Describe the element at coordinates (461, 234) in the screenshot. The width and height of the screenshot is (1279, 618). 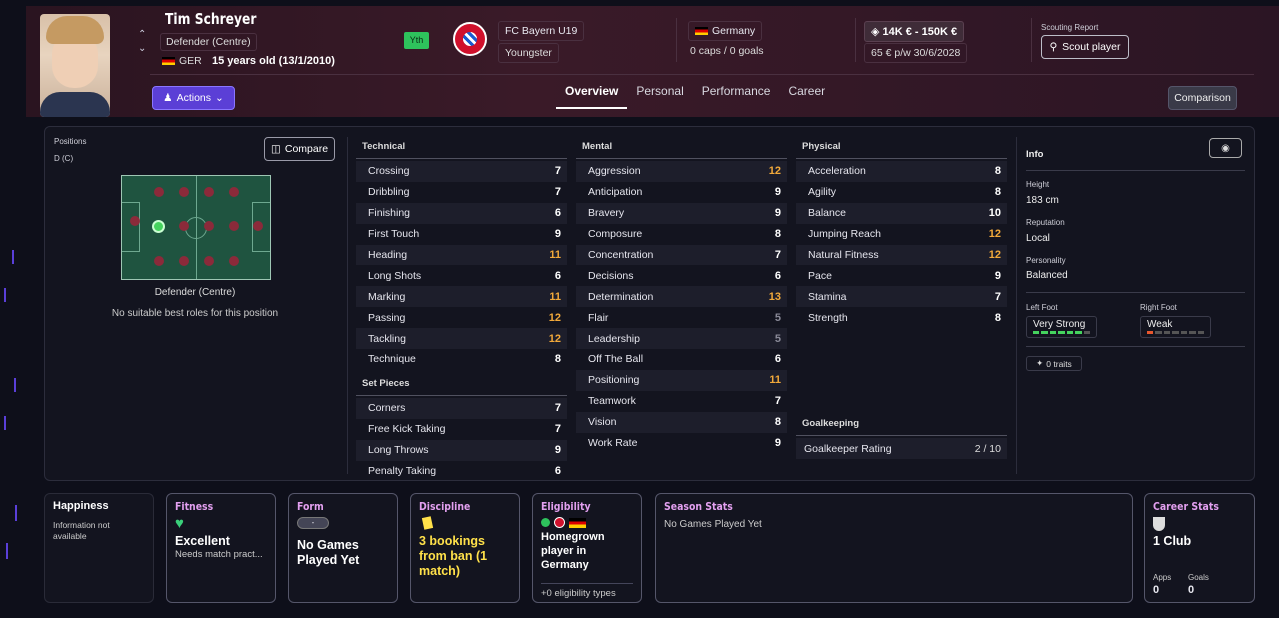
I see `attribute-row: First Touch 9` at that location.